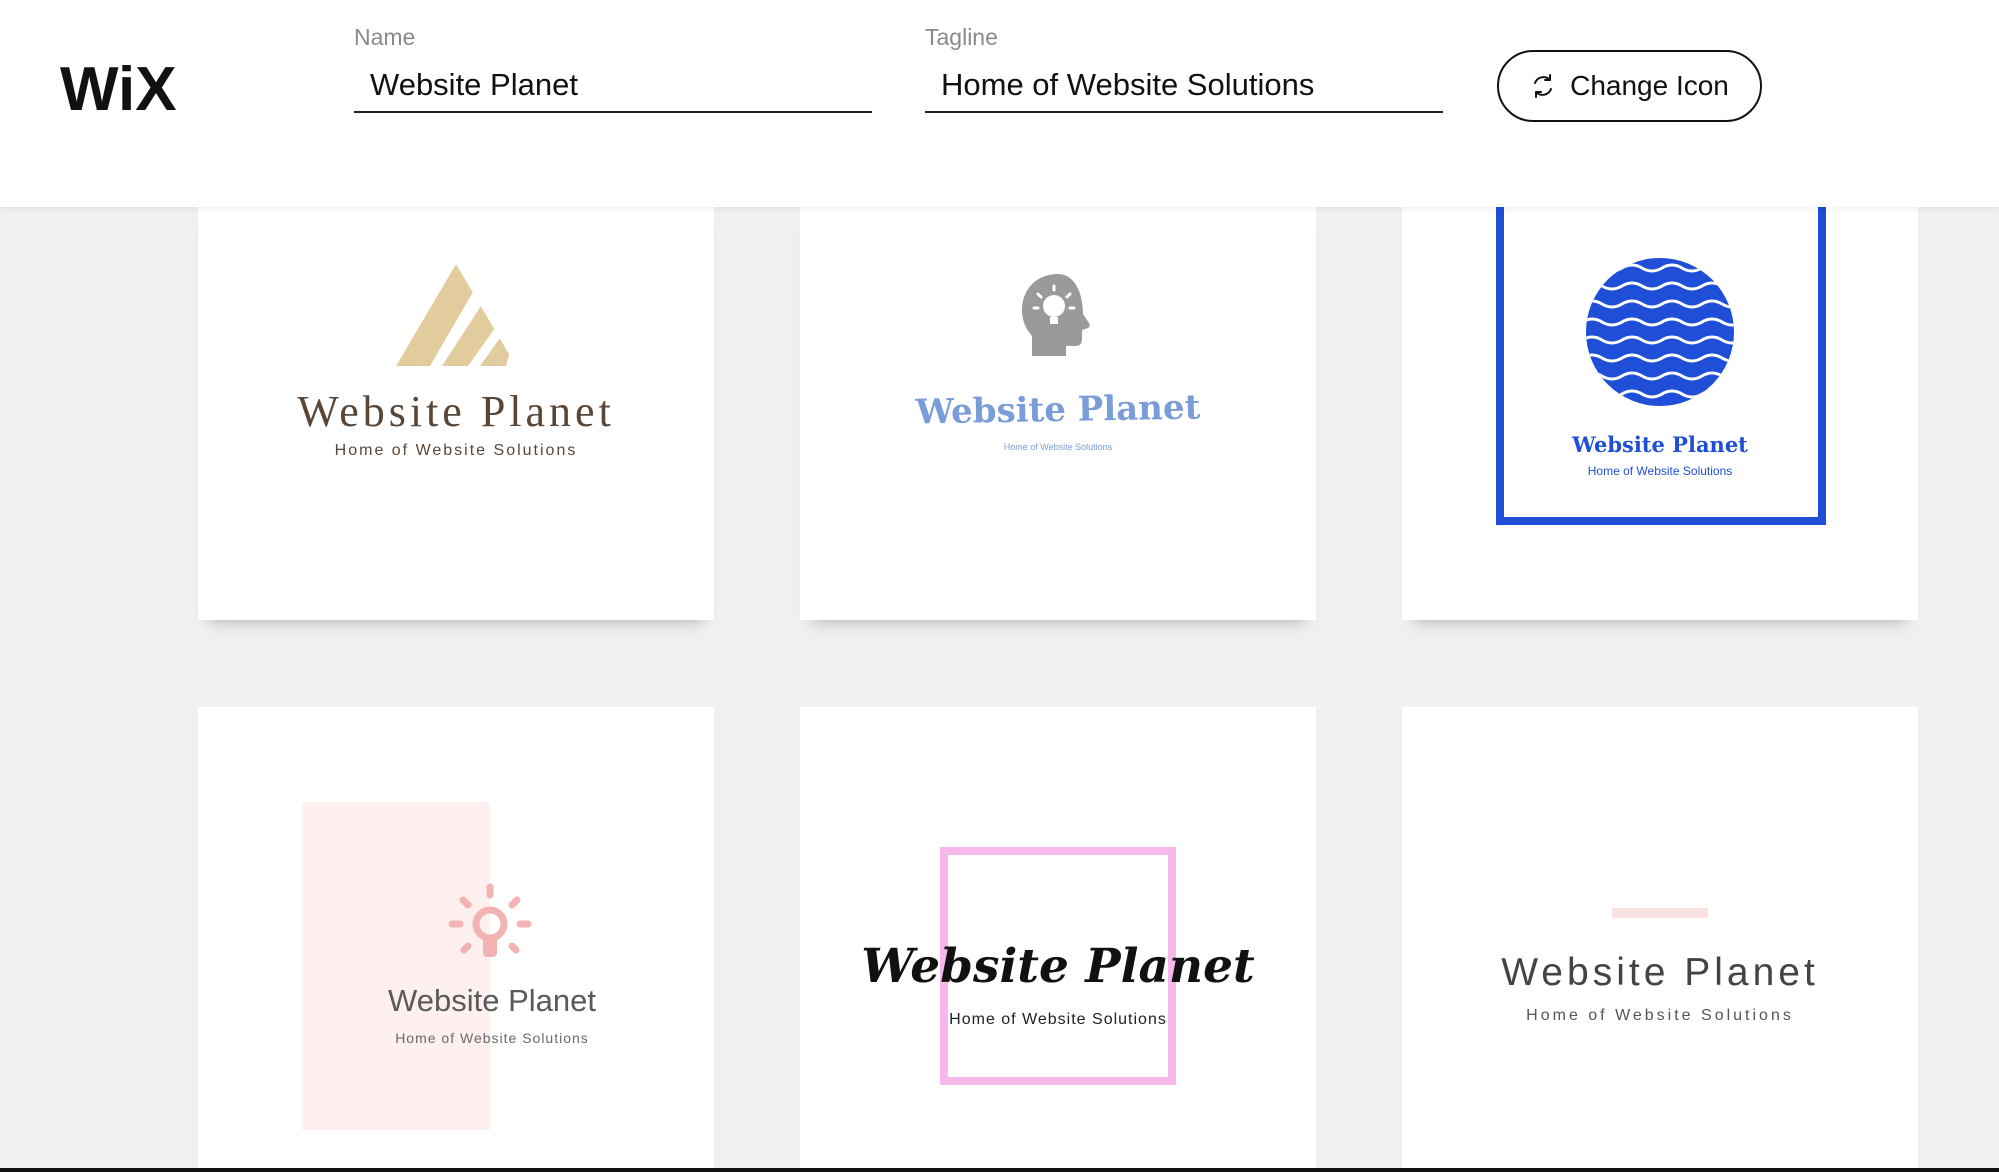  I want to click on logo-card-5: Website Planet Home of Website Solutions, so click(1058, 939).